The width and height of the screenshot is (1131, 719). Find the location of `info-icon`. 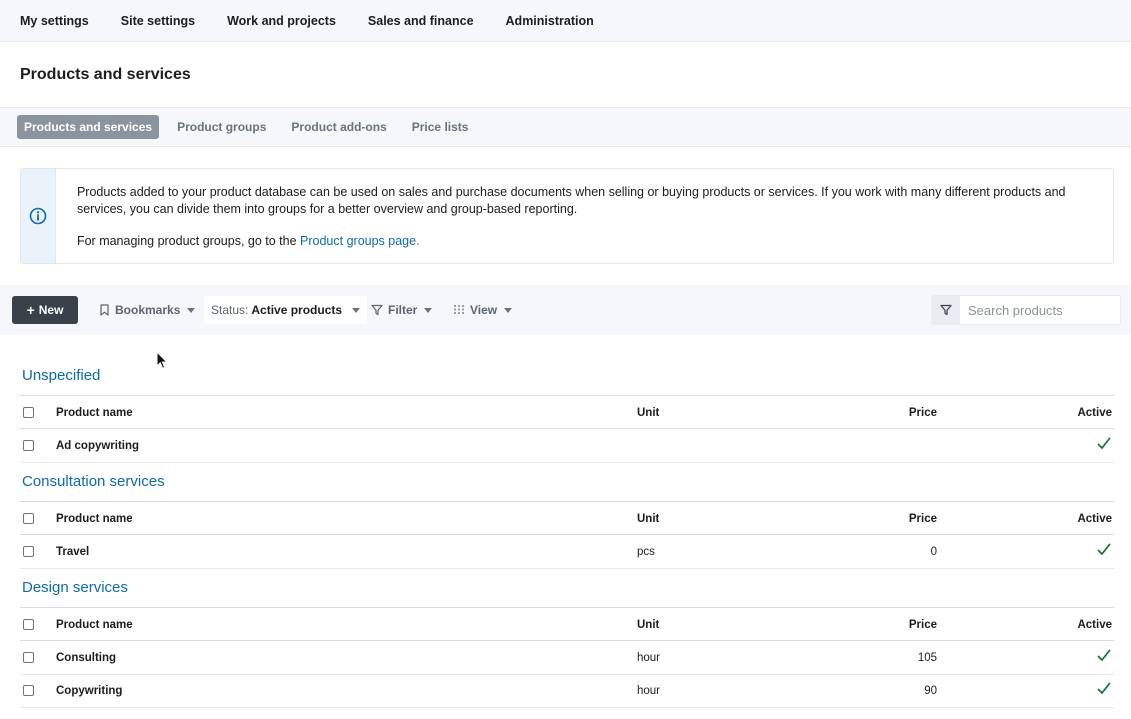

info-icon is located at coordinates (38, 216).